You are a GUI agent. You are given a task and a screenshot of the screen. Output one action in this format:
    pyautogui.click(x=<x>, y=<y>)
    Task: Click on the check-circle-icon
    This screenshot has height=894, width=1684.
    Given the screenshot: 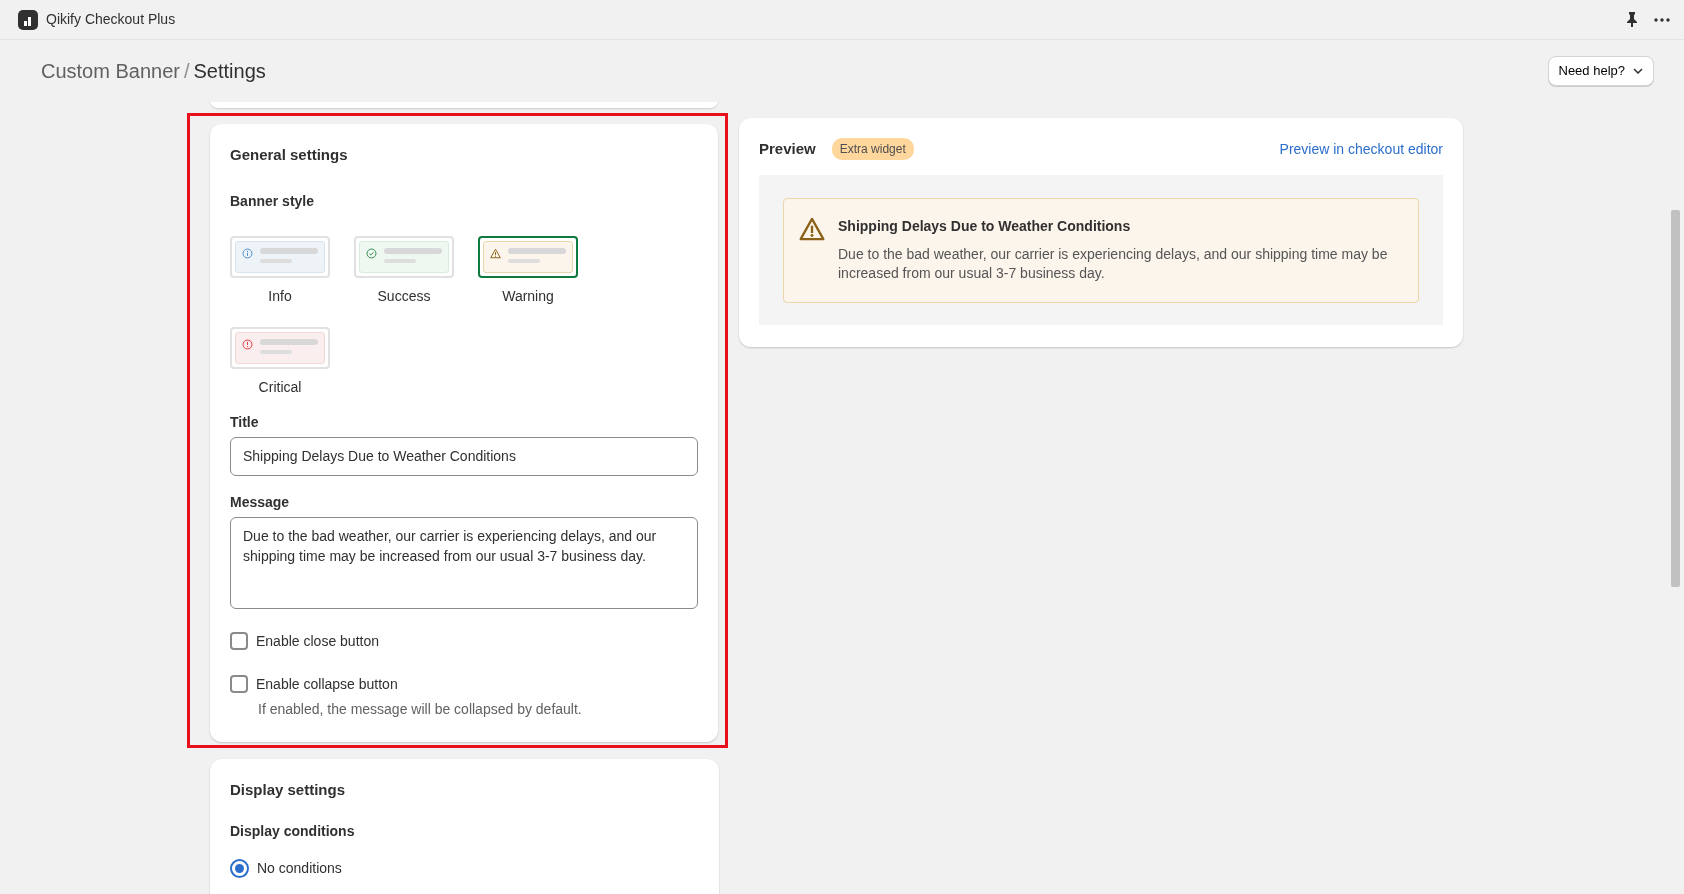 What is the action you would take?
    pyautogui.click(x=371, y=253)
    